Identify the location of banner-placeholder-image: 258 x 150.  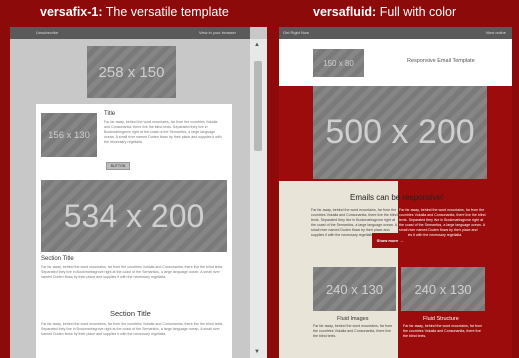
(131, 72).